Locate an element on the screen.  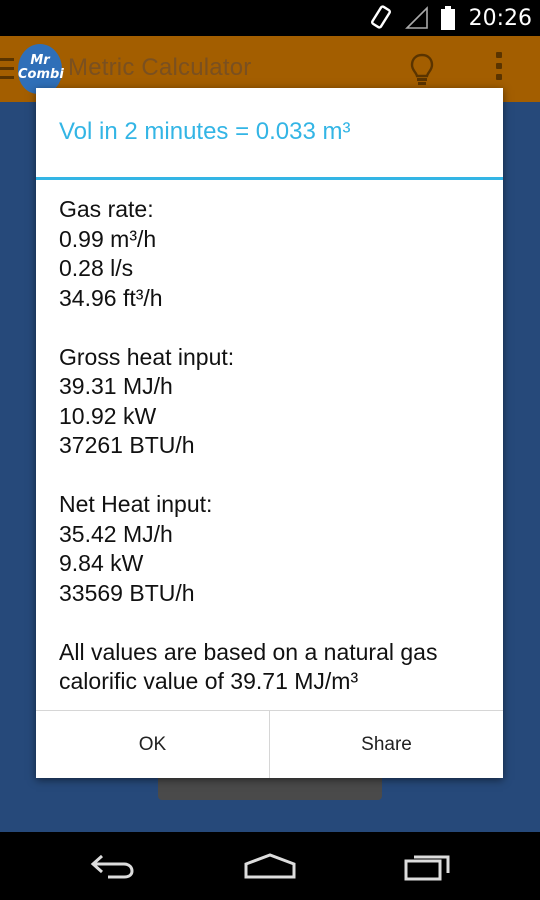
gas-rate-value: 34.96 ft³/h is located at coordinates (111, 297).